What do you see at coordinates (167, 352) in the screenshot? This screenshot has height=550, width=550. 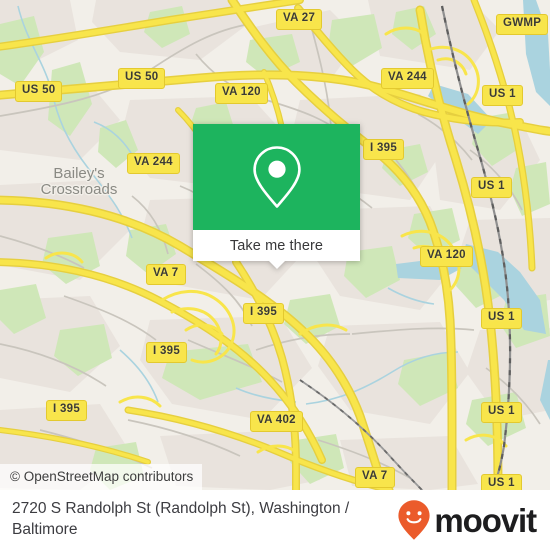 I see `shield-i-395-left: I 395` at bounding box center [167, 352].